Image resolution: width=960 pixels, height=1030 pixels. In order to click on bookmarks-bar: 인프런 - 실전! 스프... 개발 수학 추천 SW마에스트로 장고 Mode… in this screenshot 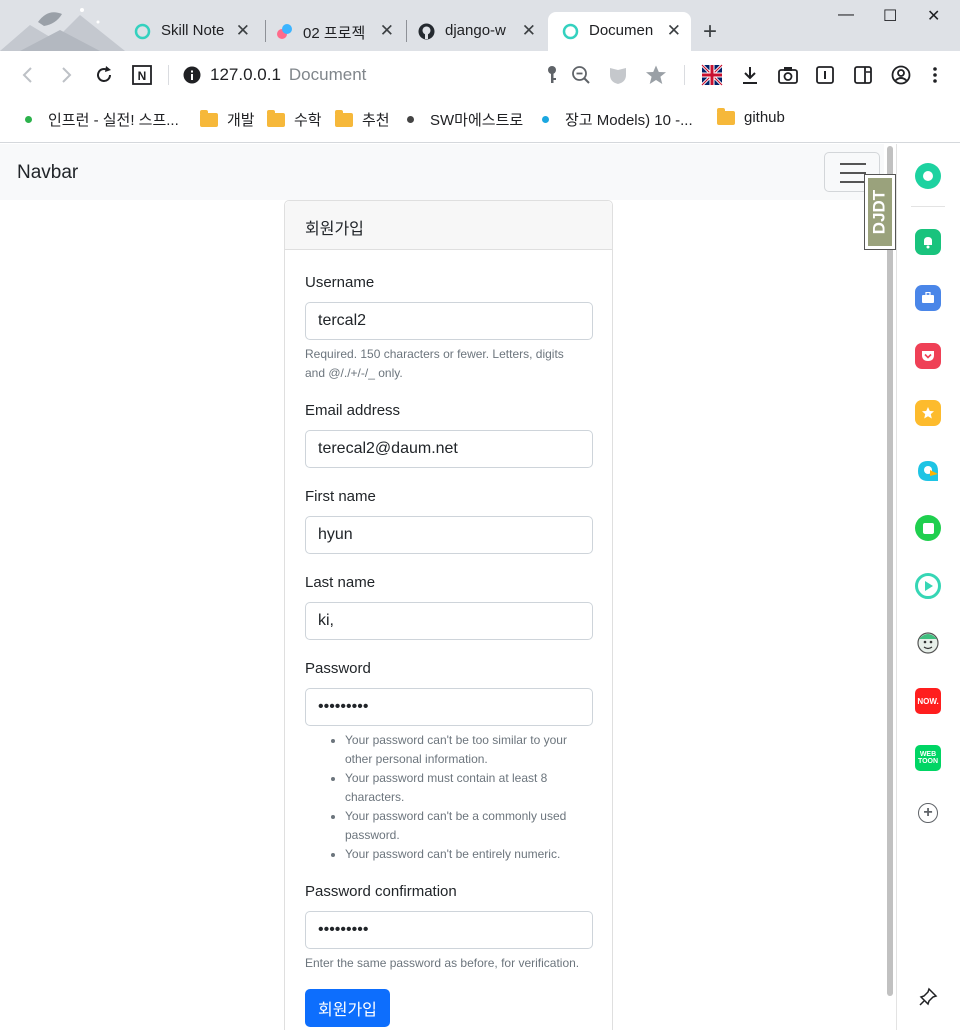, I will do `click(480, 121)`.